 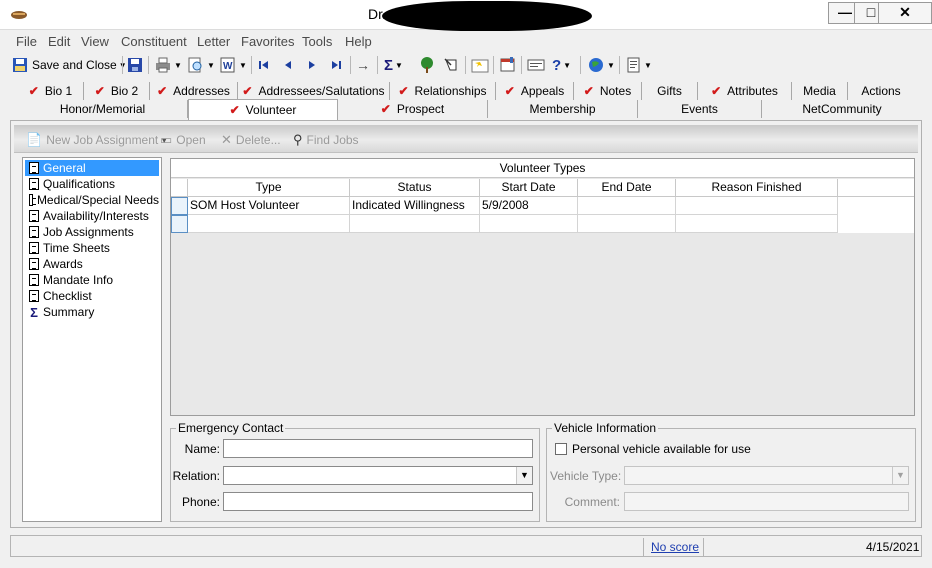 What do you see at coordinates (92, 184) in the screenshot?
I see `nav-item-qualifications: Qualifications` at bounding box center [92, 184].